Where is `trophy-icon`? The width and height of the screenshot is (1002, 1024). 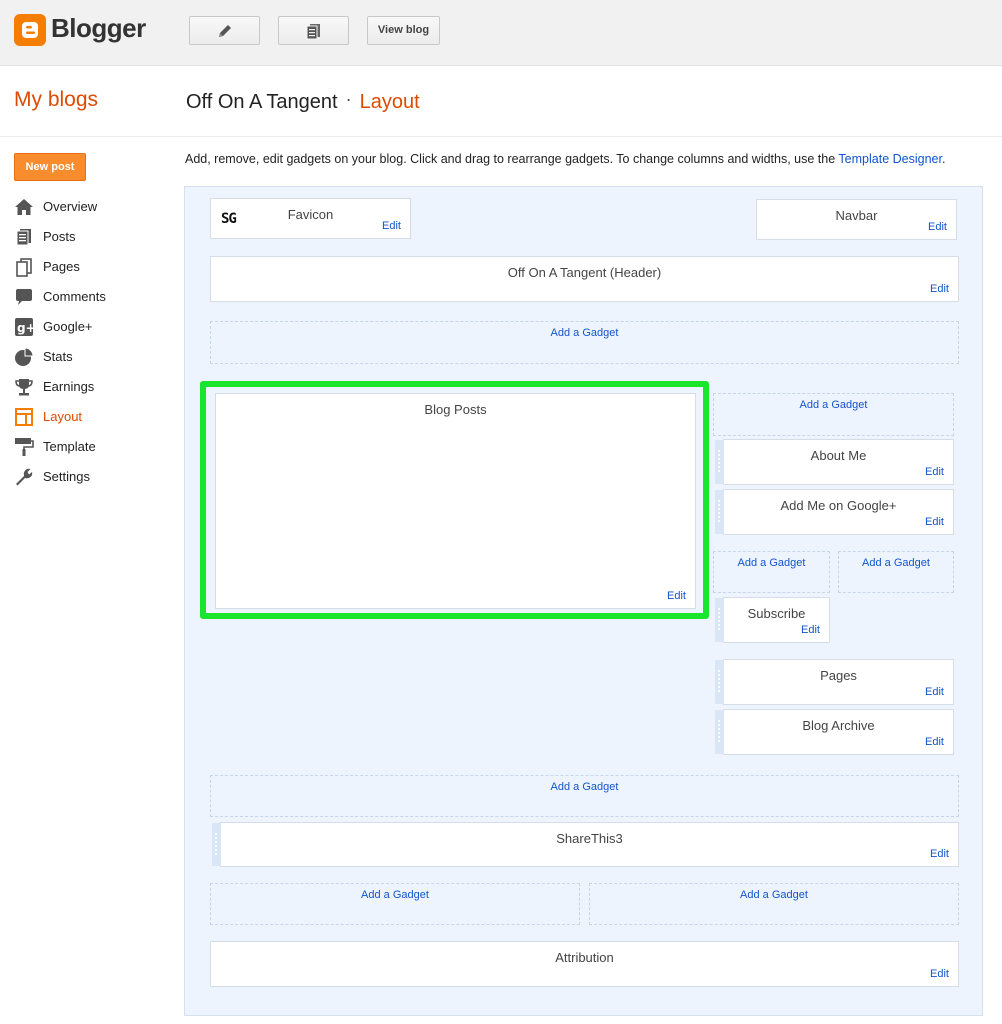 trophy-icon is located at coordinates (24, 387).